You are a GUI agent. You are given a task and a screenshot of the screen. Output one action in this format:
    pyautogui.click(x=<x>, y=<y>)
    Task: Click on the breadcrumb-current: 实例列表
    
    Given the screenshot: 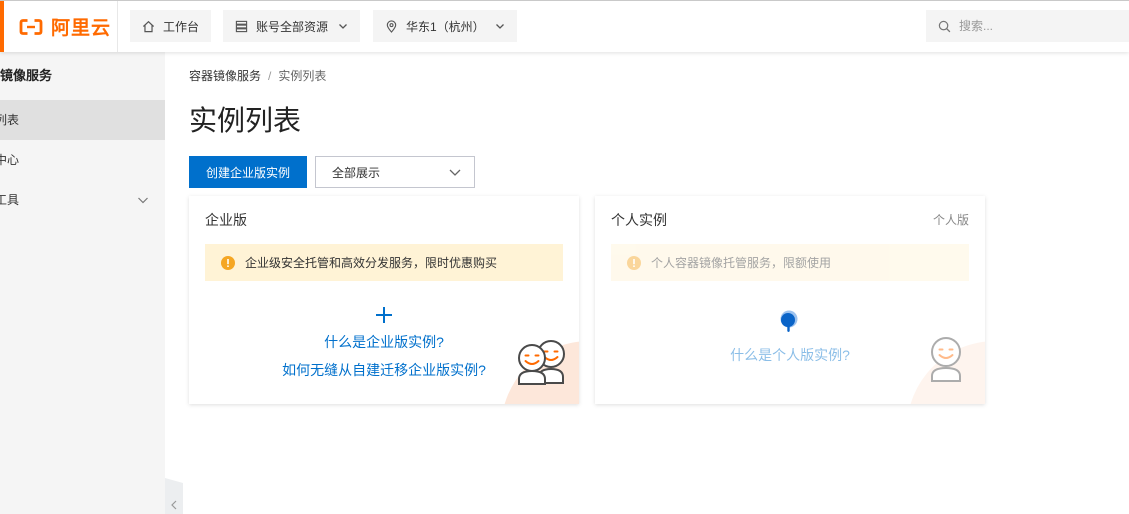 What is the action you would take?
    pyautogui.click(x=302, y=76)
    